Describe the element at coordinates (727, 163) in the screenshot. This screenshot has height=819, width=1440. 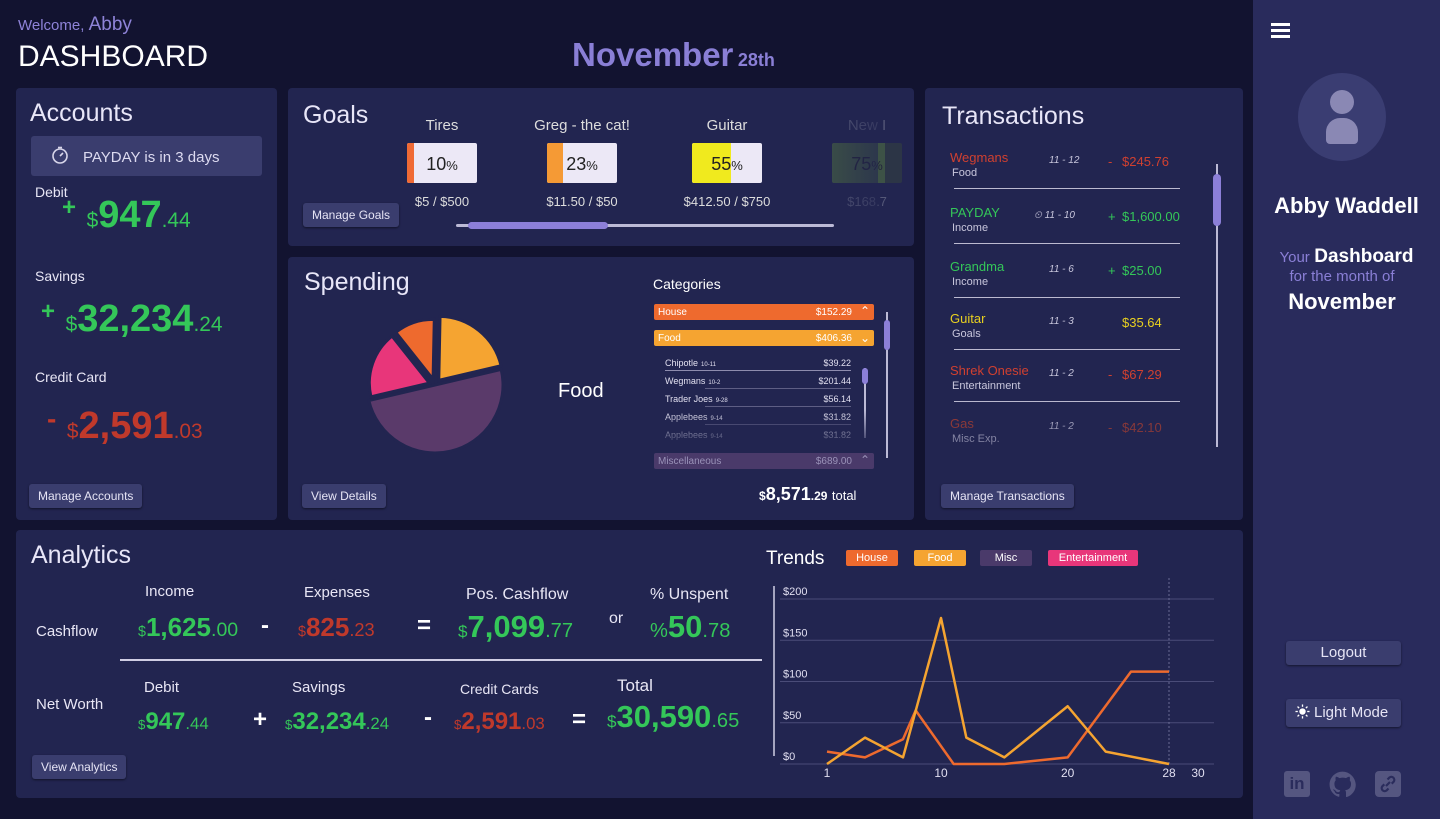
I see `goal-progress-bar: 55%` at that location.